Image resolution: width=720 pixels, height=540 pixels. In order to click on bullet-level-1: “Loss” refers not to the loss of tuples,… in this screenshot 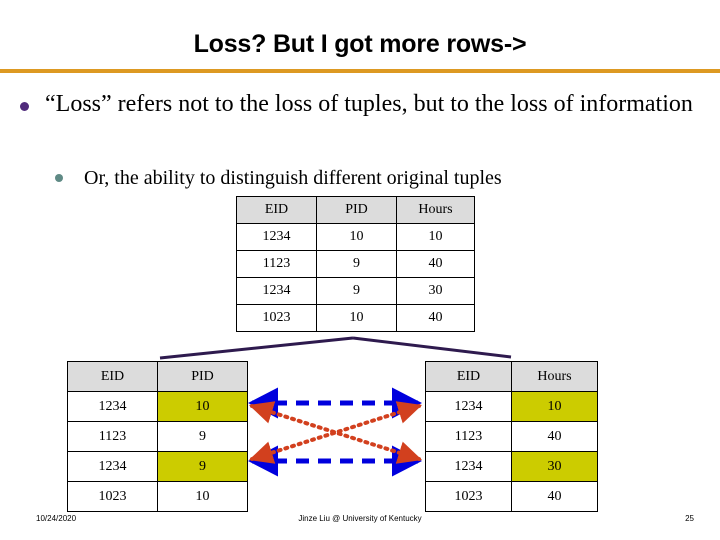, I will do `click(360, 104)`.